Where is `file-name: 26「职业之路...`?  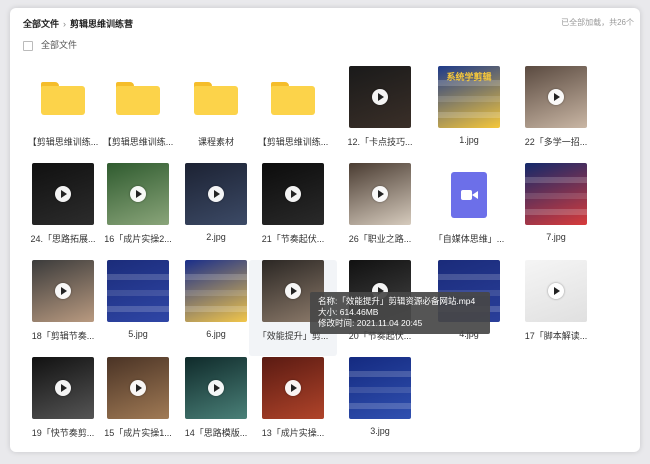 file-name: 26「职业之路... is located at coordinates (380, 239).